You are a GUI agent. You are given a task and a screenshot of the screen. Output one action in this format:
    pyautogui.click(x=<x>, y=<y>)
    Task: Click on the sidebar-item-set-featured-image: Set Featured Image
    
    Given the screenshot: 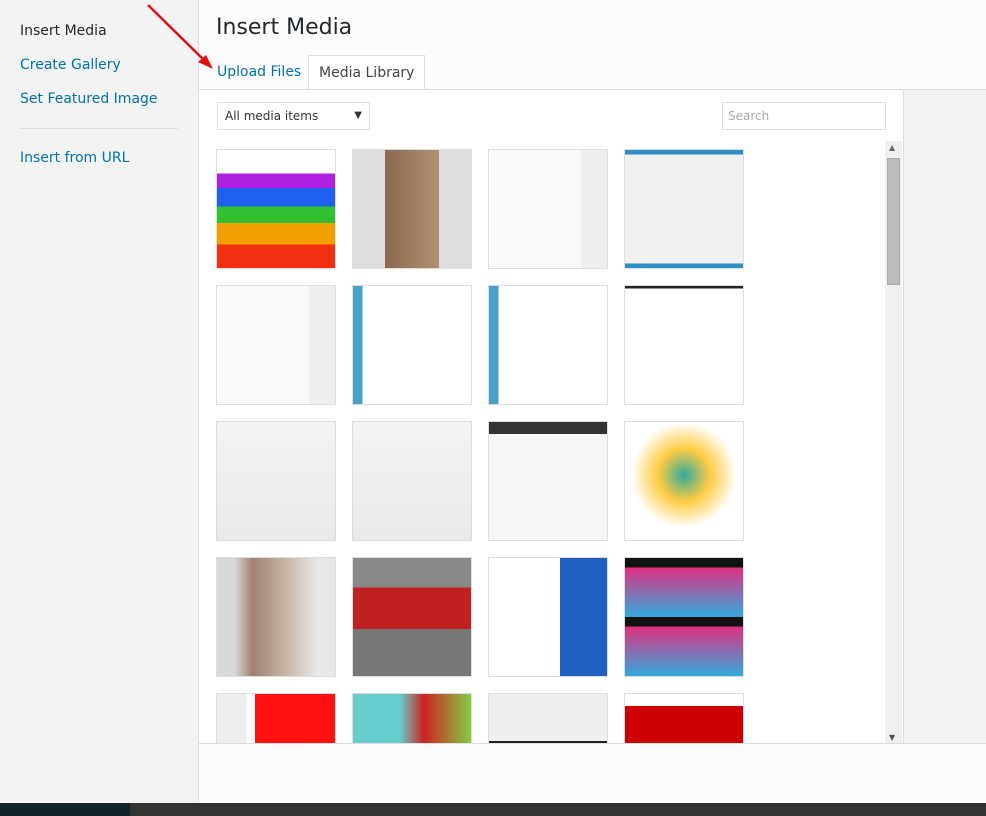 What is the action you would take?
    pyautogui.click(x=89, y=99)
    